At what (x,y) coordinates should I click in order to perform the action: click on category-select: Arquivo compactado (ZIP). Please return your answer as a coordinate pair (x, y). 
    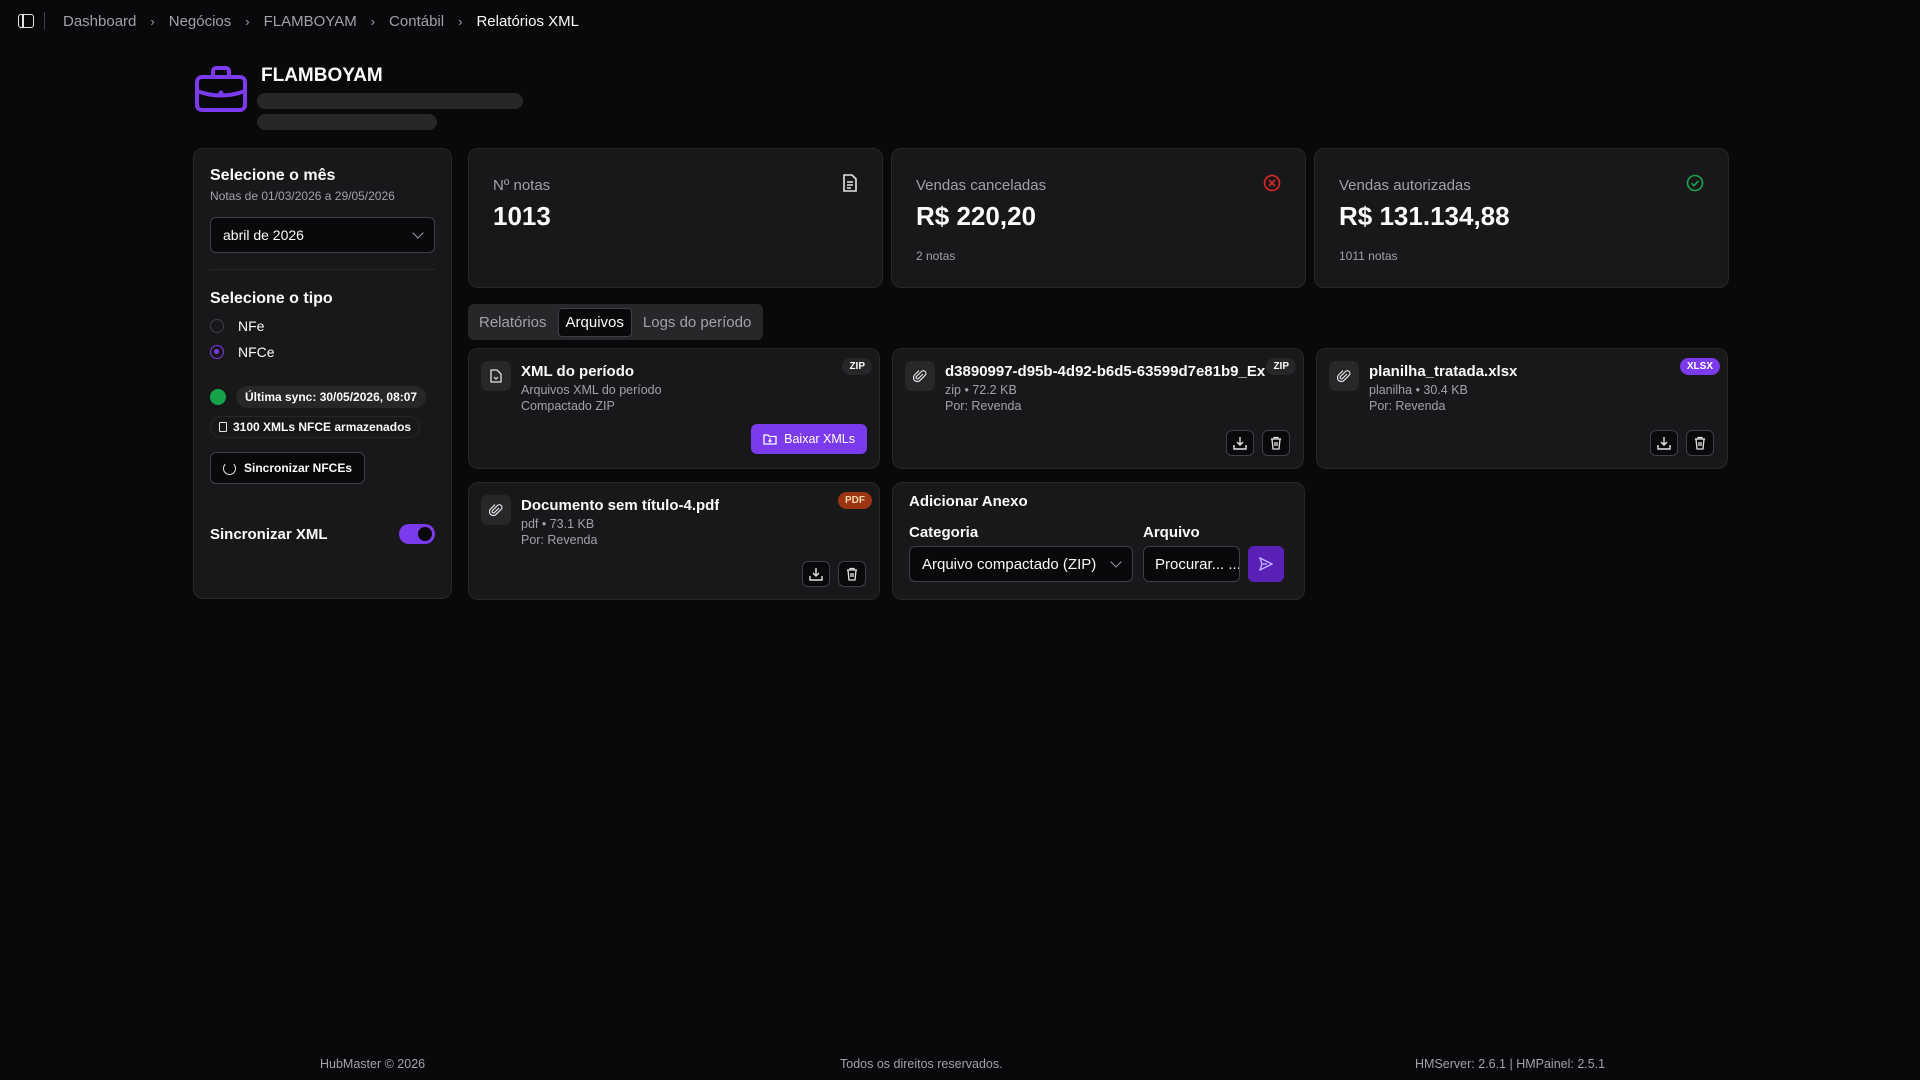
    Looking at the image, I should click on (1021, 564).